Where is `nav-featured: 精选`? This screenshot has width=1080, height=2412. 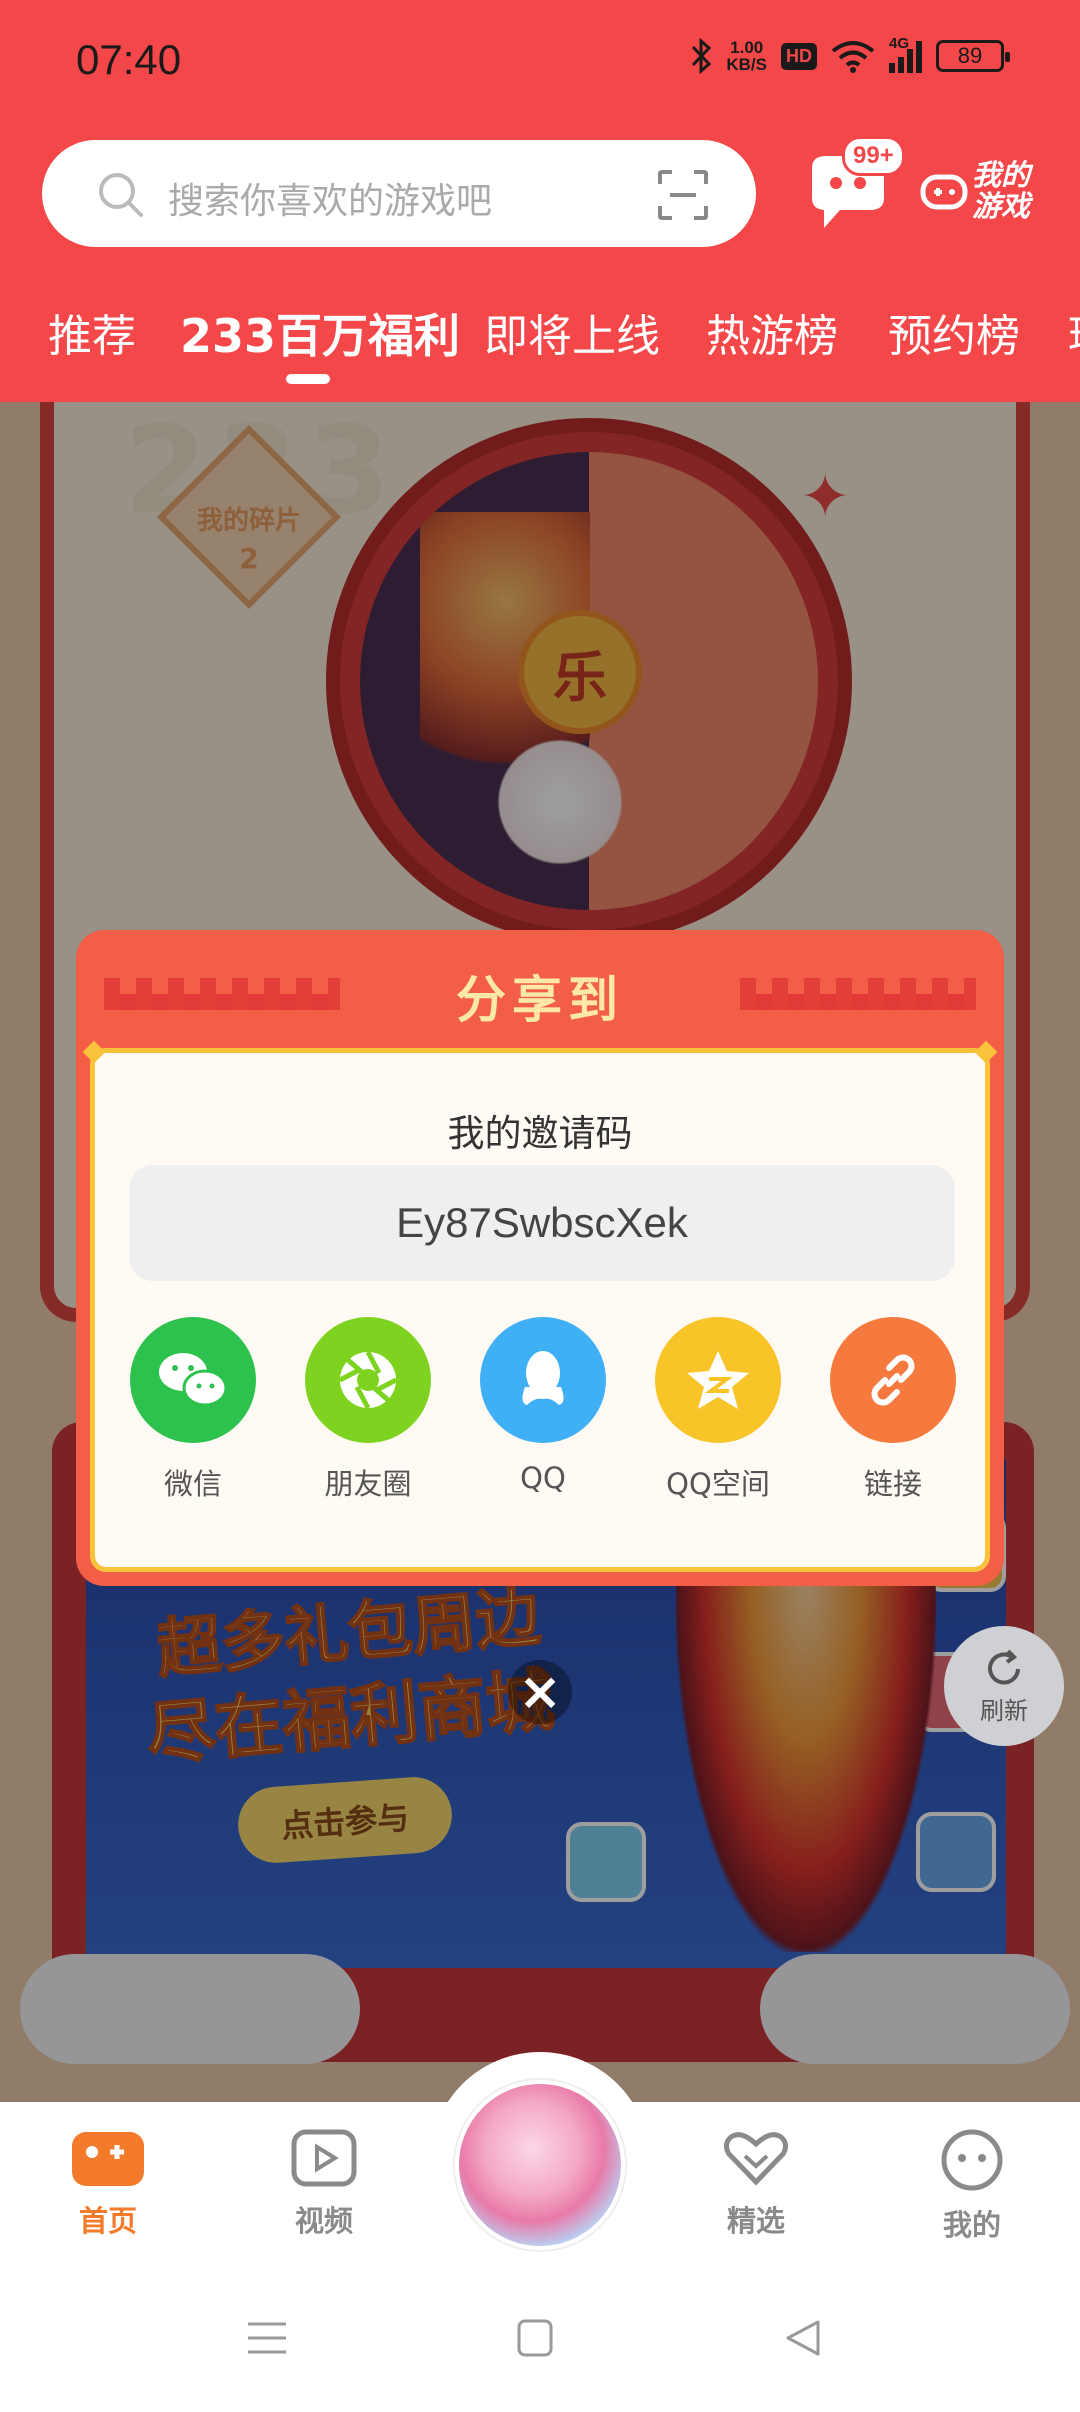
nav-featured: 精选 is located at coordinates (756, 2184).